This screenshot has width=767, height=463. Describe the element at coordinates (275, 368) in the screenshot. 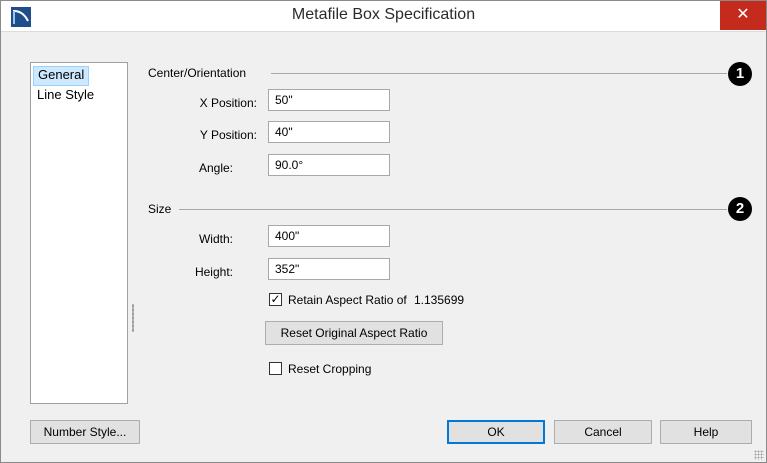

I see `reset-cropping-checkbox` at that location.